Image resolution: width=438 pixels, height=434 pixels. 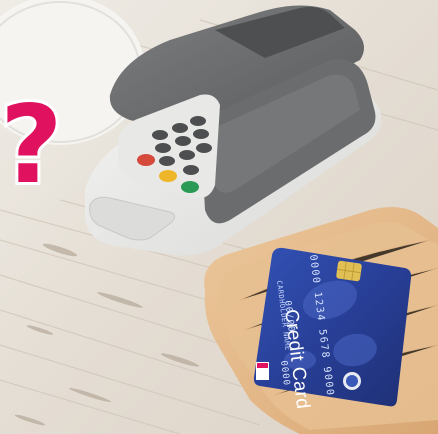 I want to click on clear-key-icon, so click(x=168, y=176).